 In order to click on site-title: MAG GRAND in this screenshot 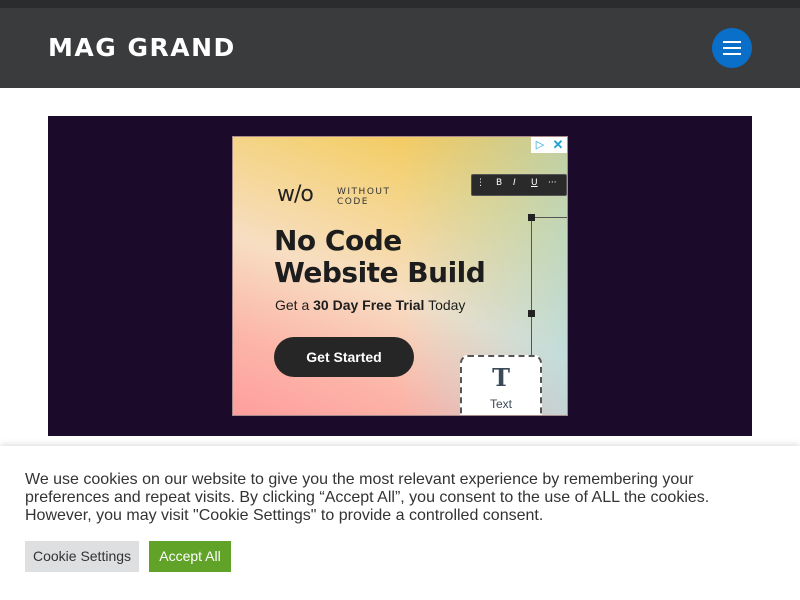, I will do `click(142, 48)`.